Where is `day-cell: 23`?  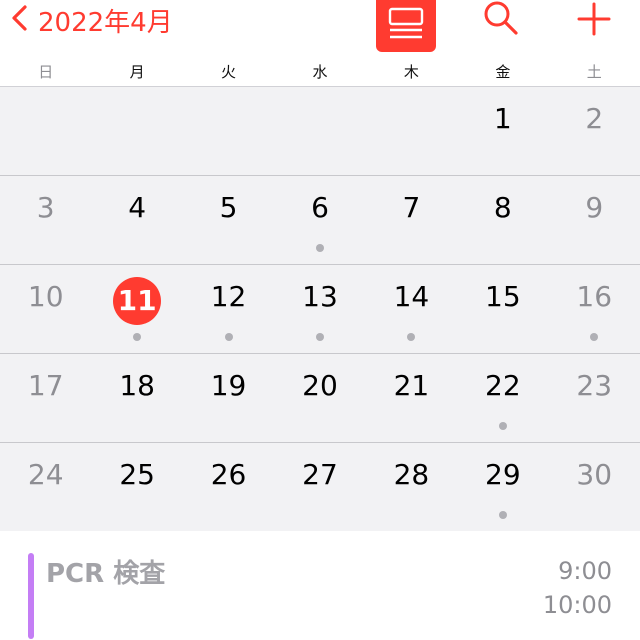
day-cell: 23 is located at coordinates (594, 398).